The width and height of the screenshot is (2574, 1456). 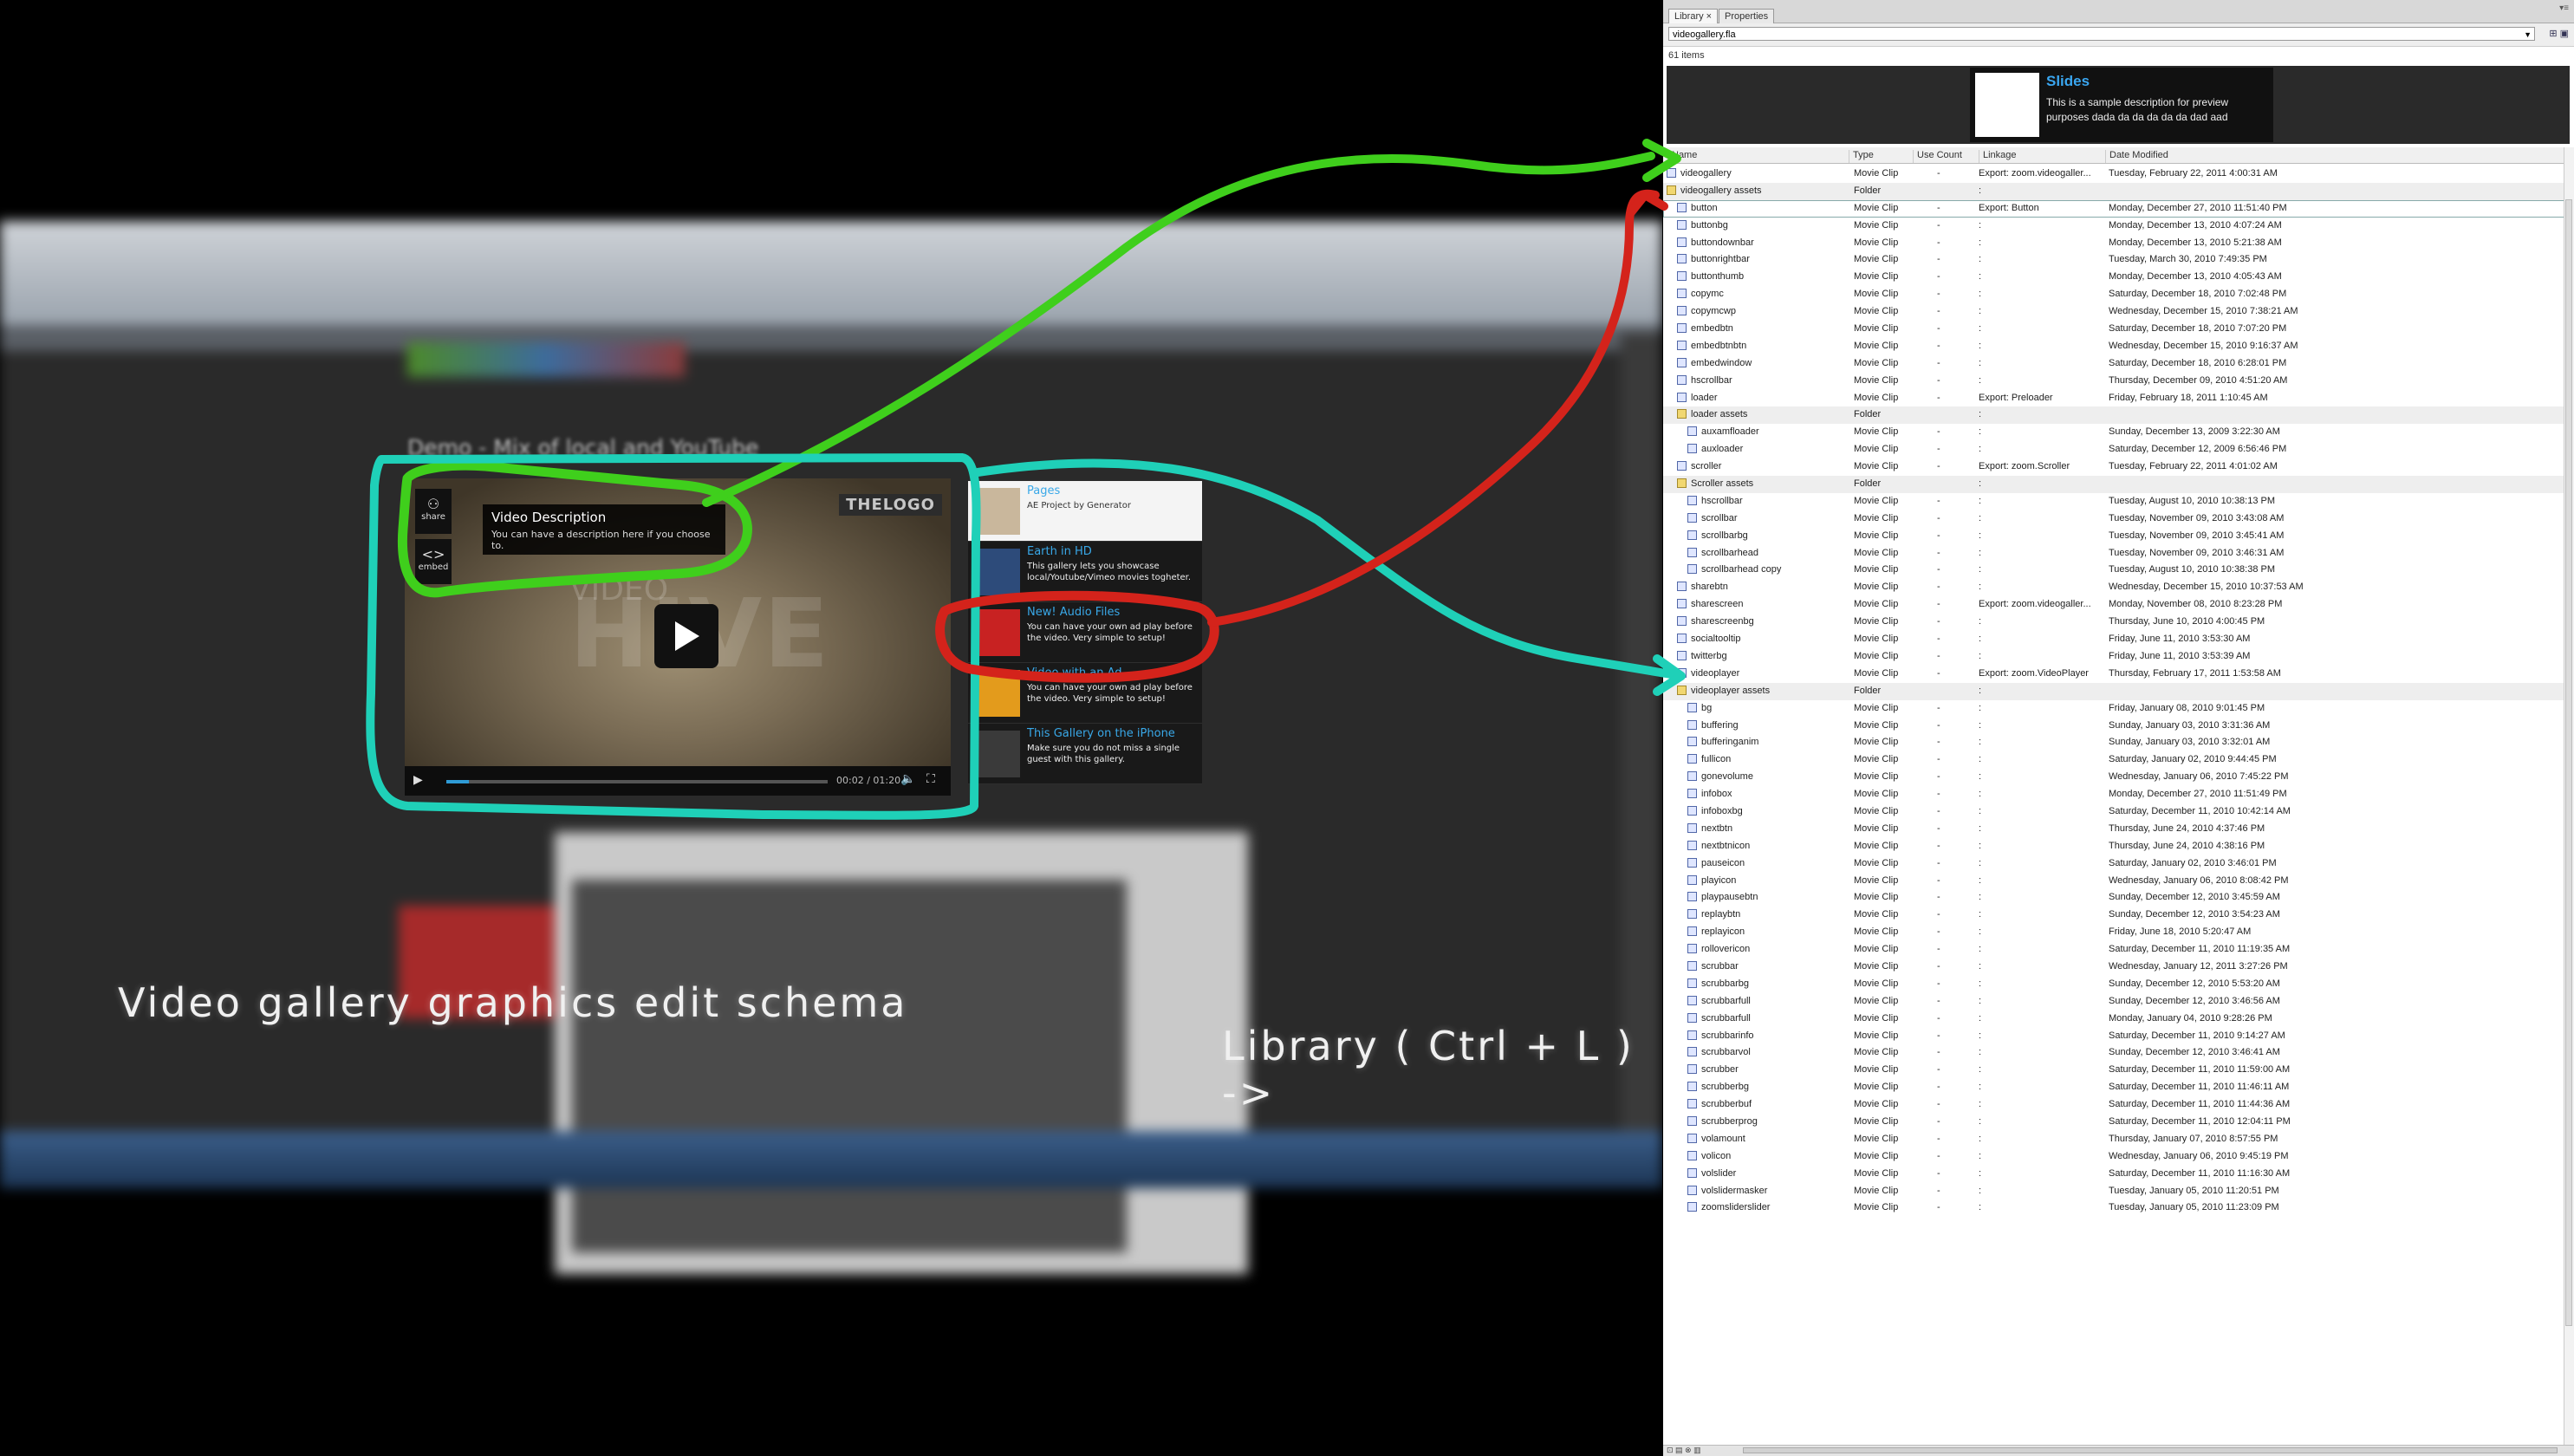 I want to click on col-date-modified: Date Modified, so click(x=2136, y=156).